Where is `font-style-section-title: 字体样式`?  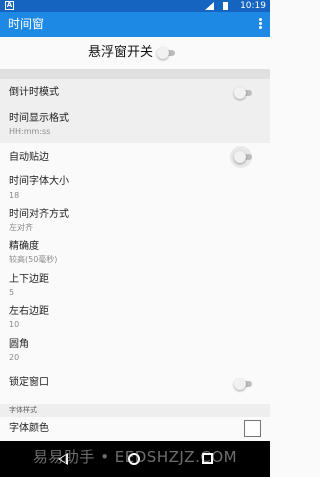 font-style-section-title: 字体样式 is located at coordinates (23, 410).